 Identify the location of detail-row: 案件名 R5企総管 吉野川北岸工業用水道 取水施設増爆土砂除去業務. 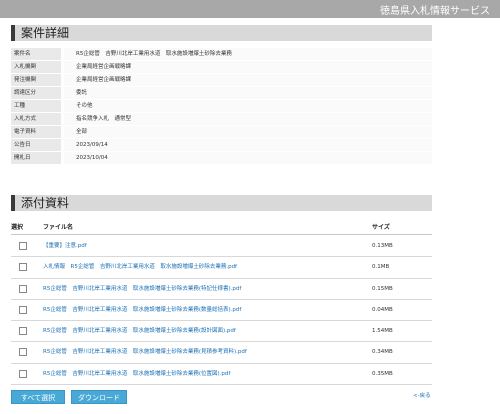
(221, 54).